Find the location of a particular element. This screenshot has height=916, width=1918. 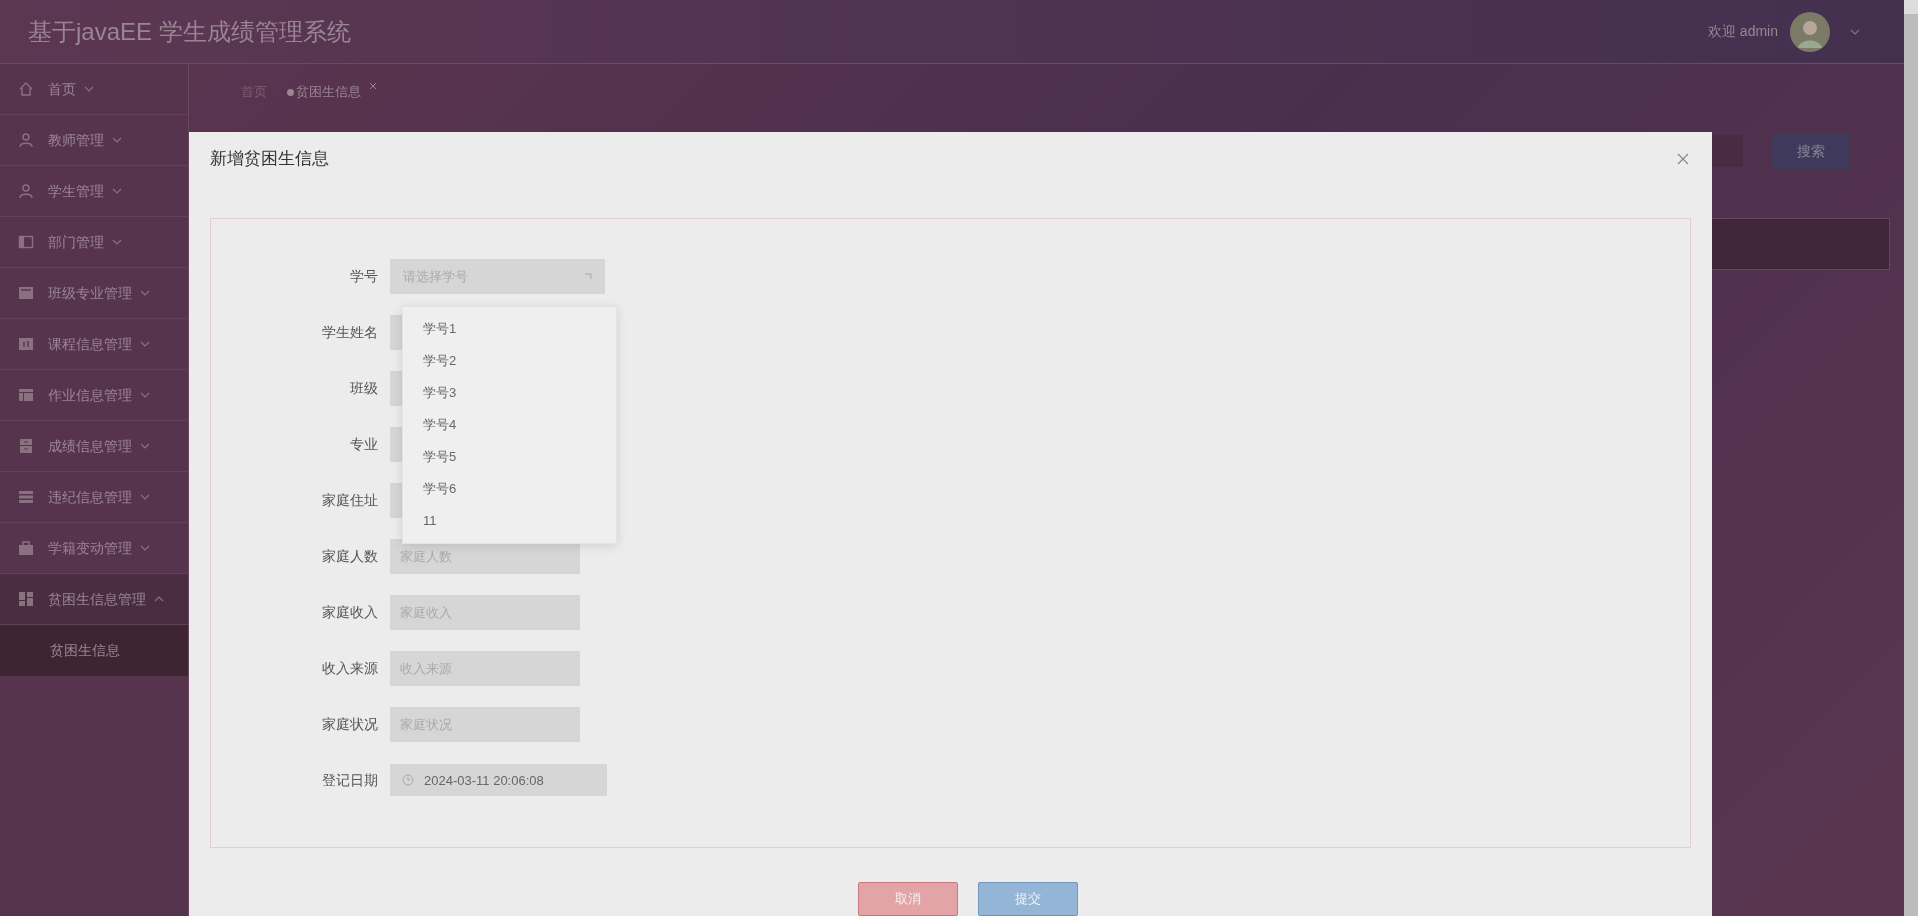

clock-icon is located at coordinates (408, 780).